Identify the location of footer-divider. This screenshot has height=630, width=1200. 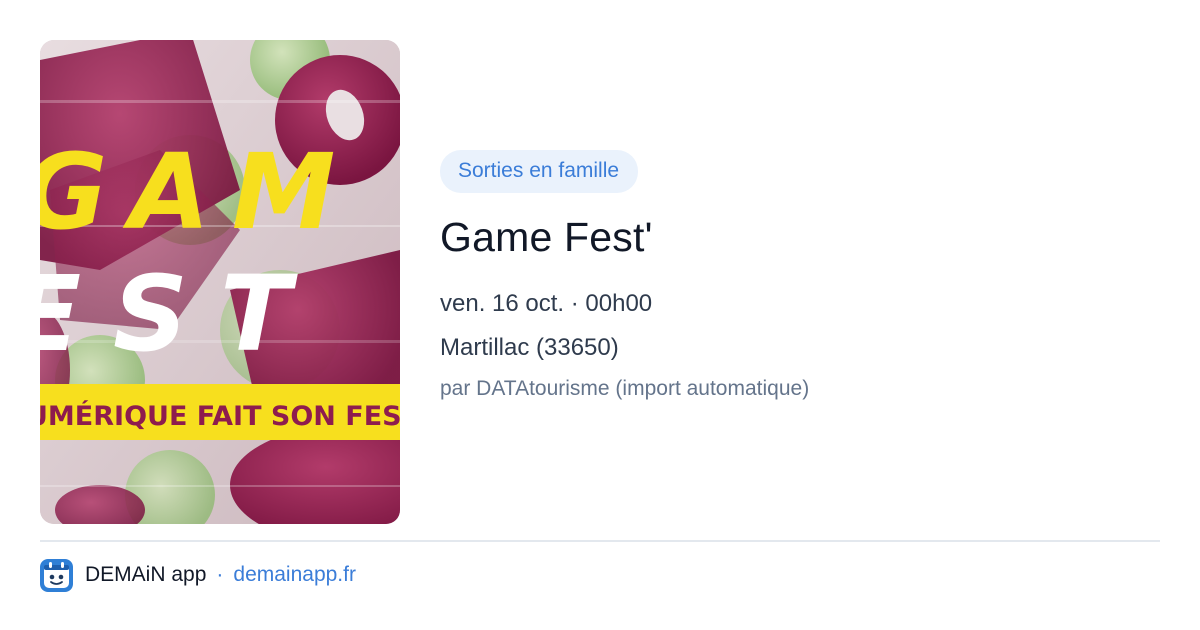
(600, 541).